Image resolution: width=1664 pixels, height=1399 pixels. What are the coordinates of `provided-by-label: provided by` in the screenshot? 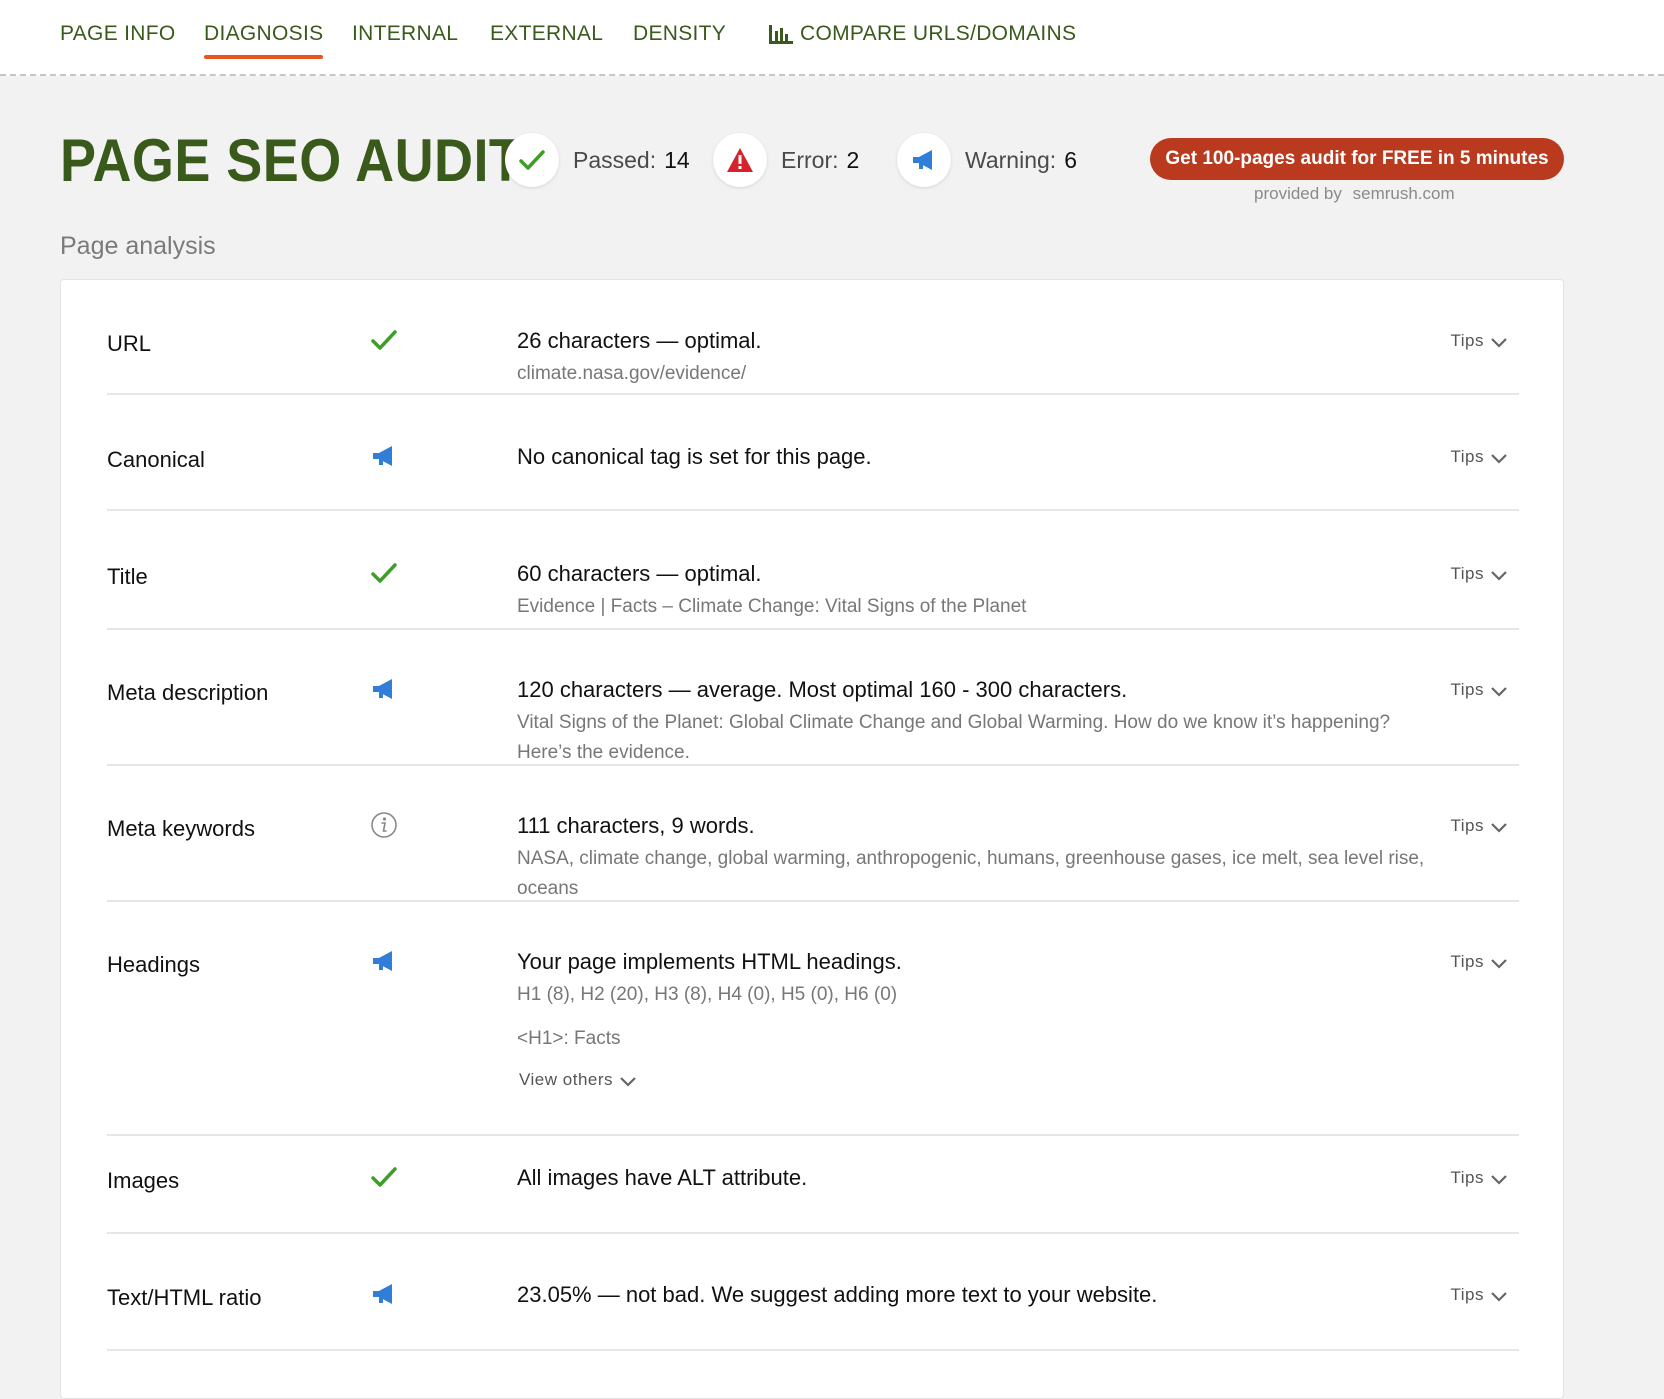 It's located at (1298, 193).